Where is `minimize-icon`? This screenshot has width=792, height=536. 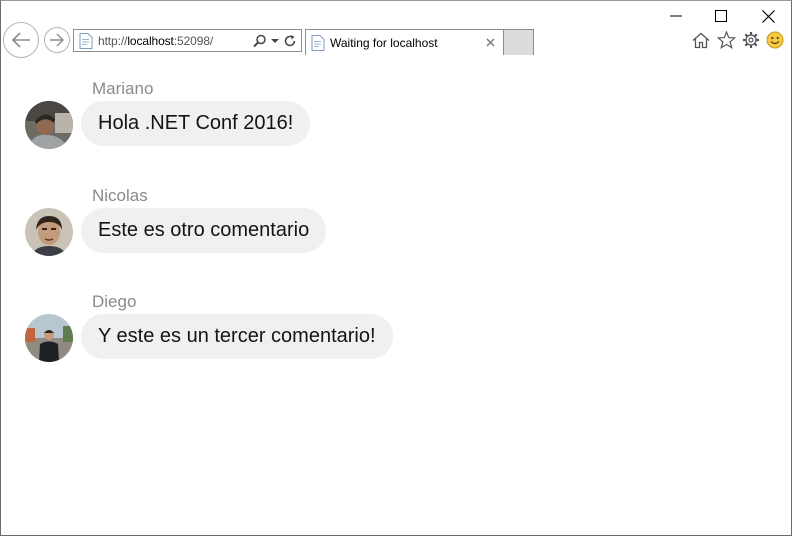
minimize-icon is located at coordinates (676, 16).